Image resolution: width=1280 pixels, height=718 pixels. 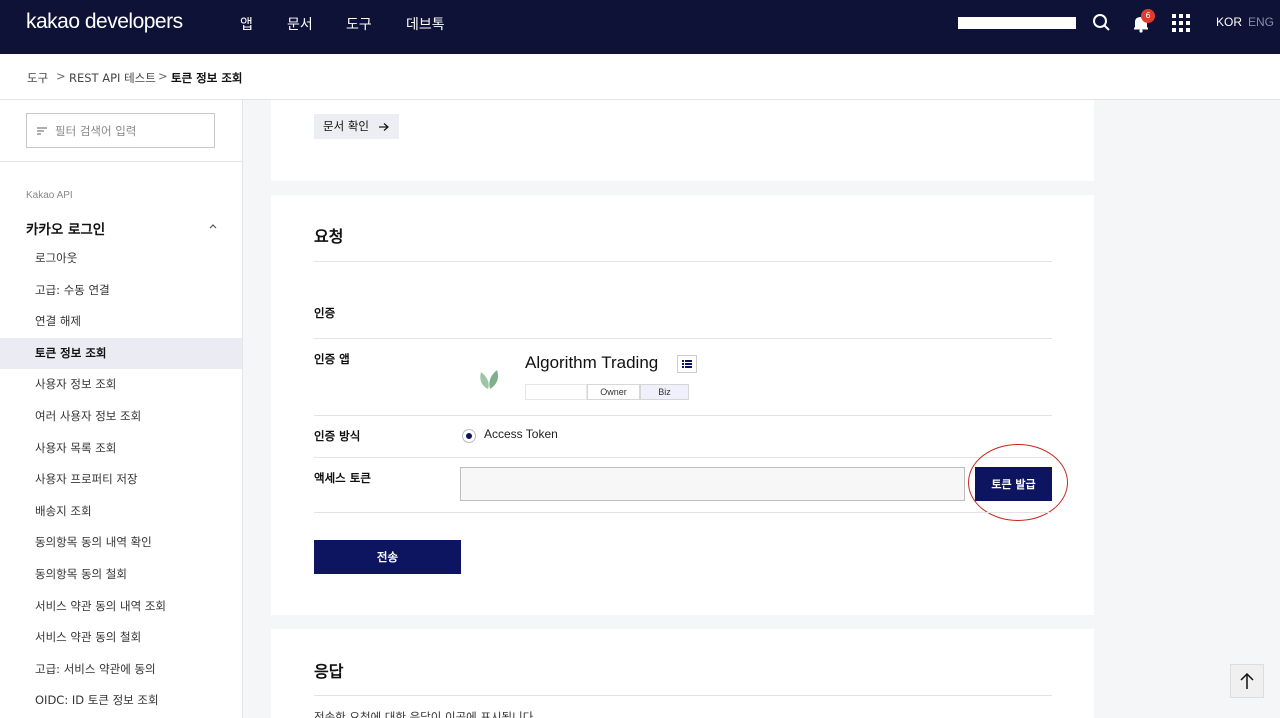 What do you see at coordinates (1181, 23) in the screenshot?
I see `apps-grid-icon` at bounding box center [1181, 23].